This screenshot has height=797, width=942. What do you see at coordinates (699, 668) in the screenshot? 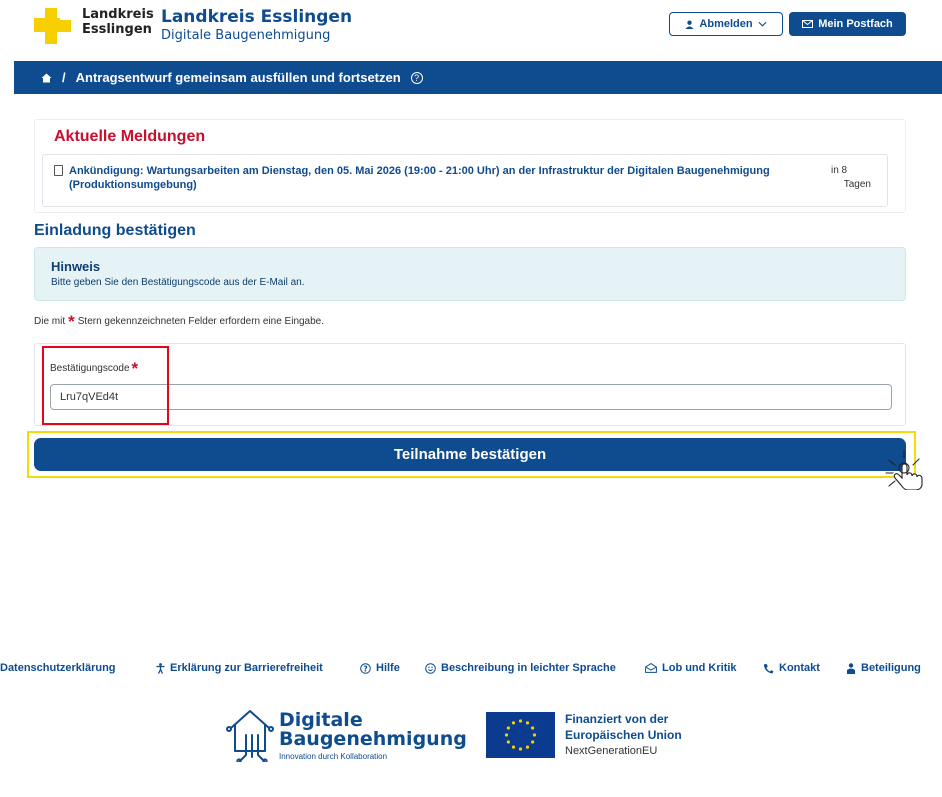
I see `footer-link-label: Lob und Kritik` at bounding box center [699, 668].